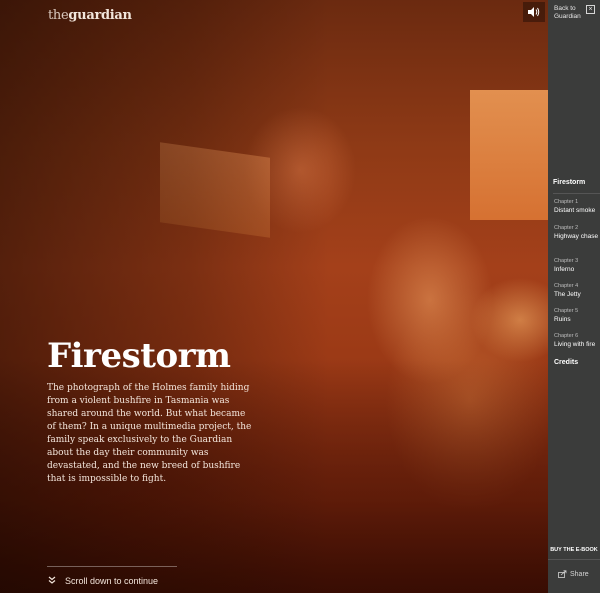 The image size is (600, 593). I want to click on share-button: Share, so click(573, 574).